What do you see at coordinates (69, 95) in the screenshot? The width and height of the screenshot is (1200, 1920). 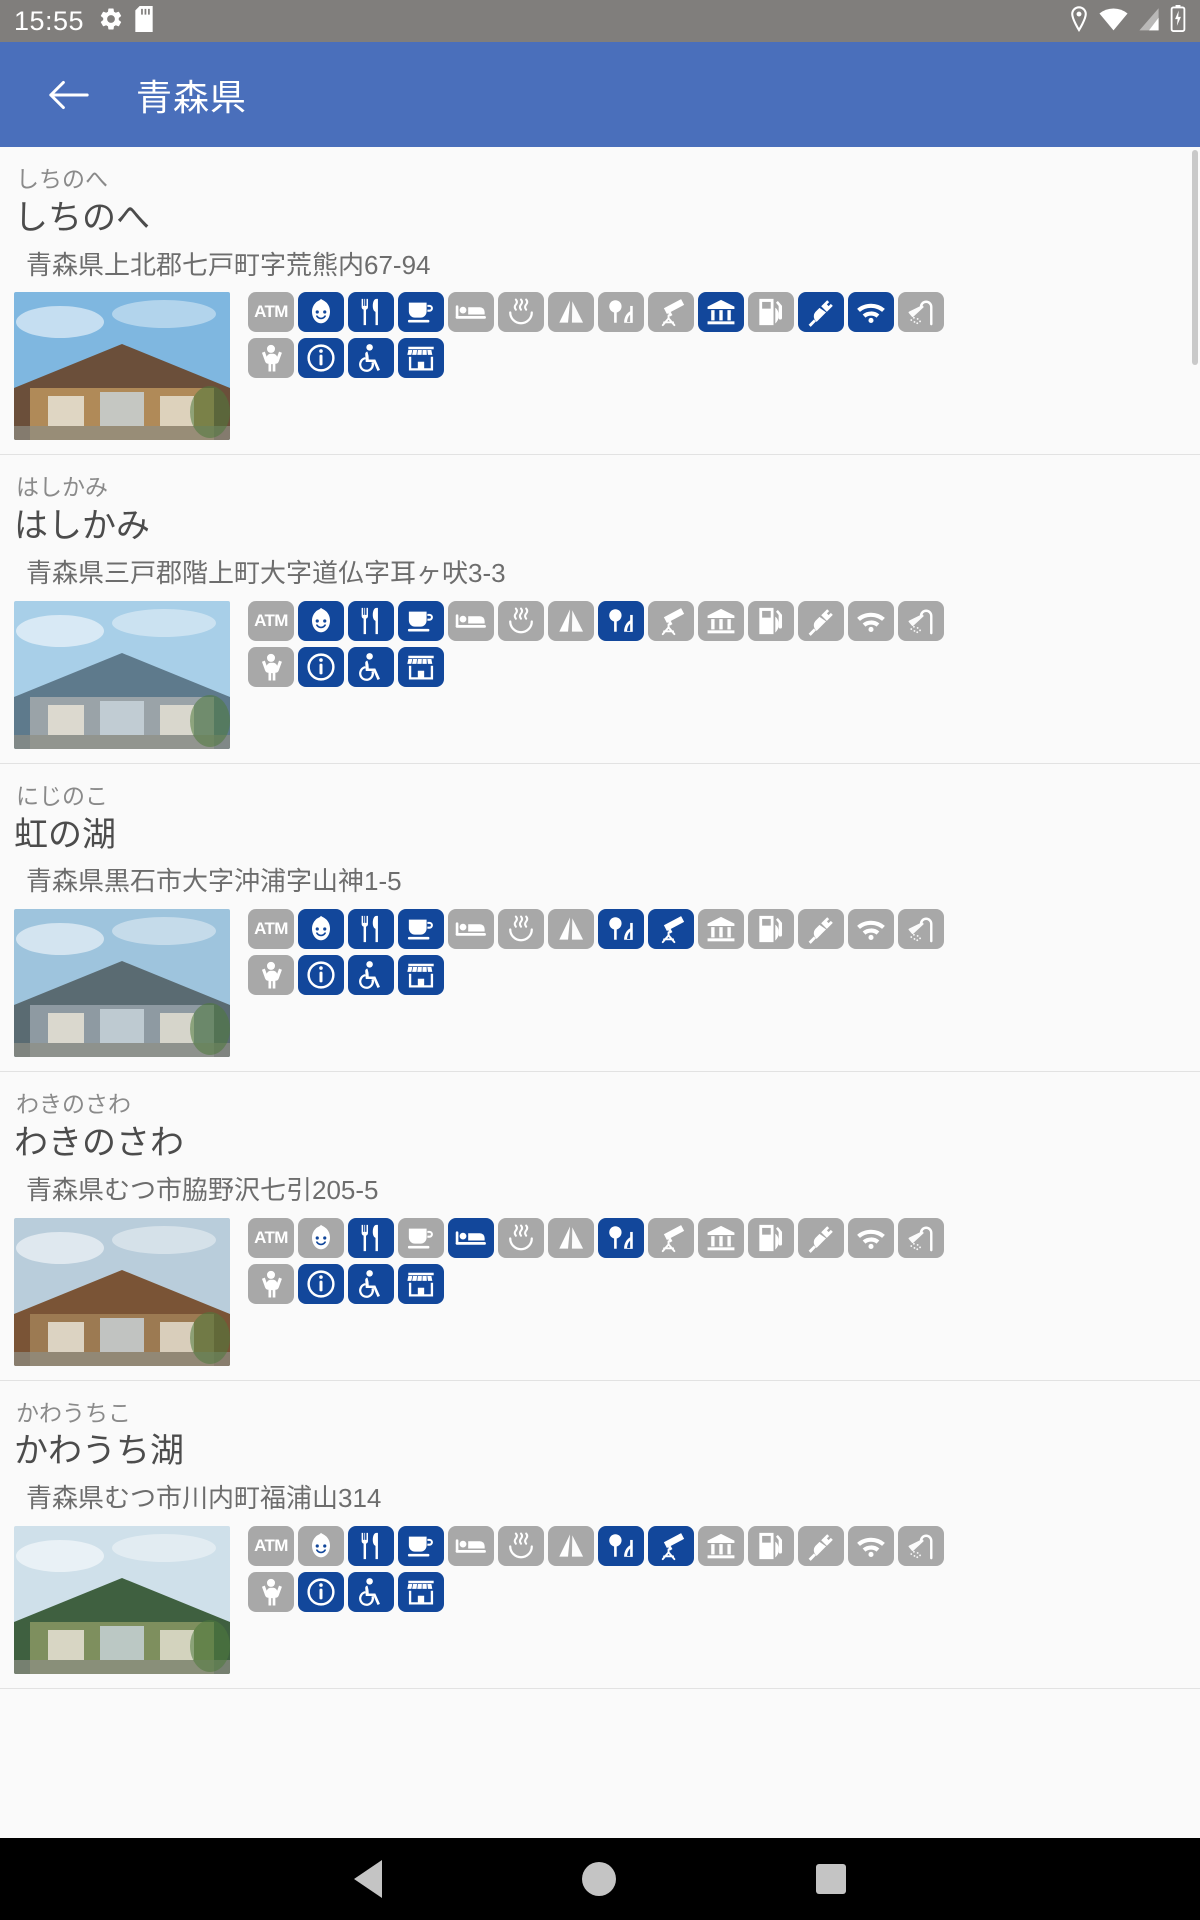 I see `arrow-left-icon` at bounding box center [69, 95].